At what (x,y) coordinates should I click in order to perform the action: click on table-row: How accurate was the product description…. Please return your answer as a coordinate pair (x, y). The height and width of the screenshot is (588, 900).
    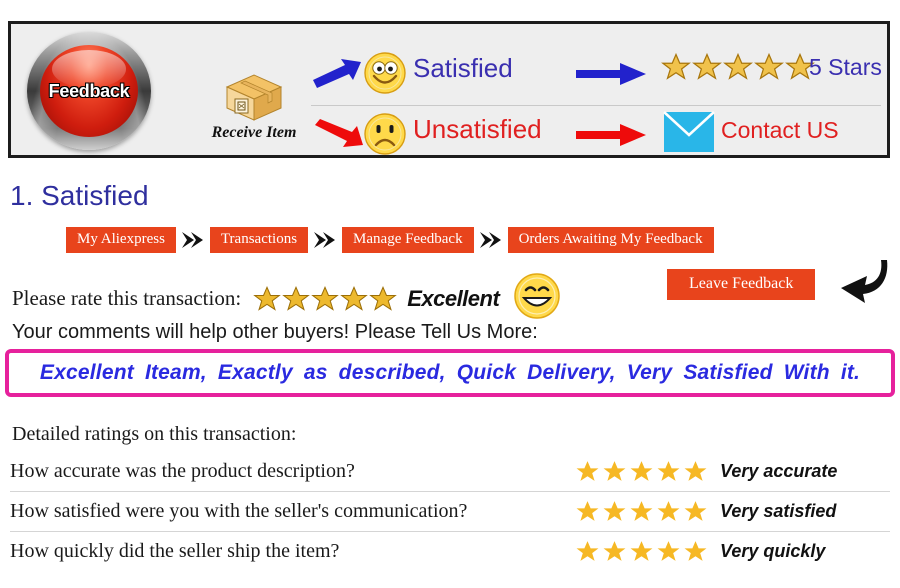
    Looking at the image, I should click on (450, 472).